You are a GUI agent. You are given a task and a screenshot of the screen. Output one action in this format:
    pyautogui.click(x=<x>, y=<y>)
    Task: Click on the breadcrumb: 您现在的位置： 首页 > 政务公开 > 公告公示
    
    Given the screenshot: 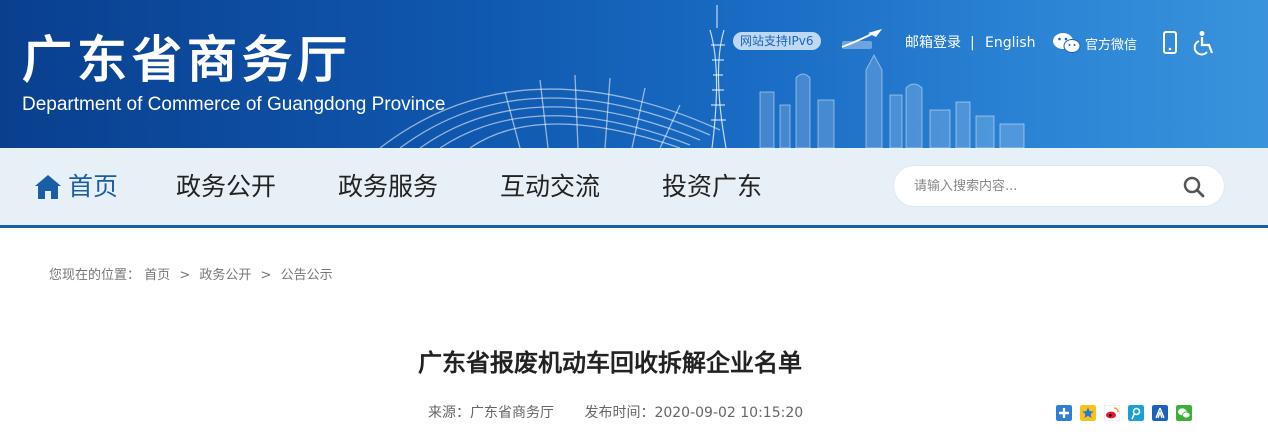 What is the action you would take?
    pyautogui.click(x=191, y=273)
    